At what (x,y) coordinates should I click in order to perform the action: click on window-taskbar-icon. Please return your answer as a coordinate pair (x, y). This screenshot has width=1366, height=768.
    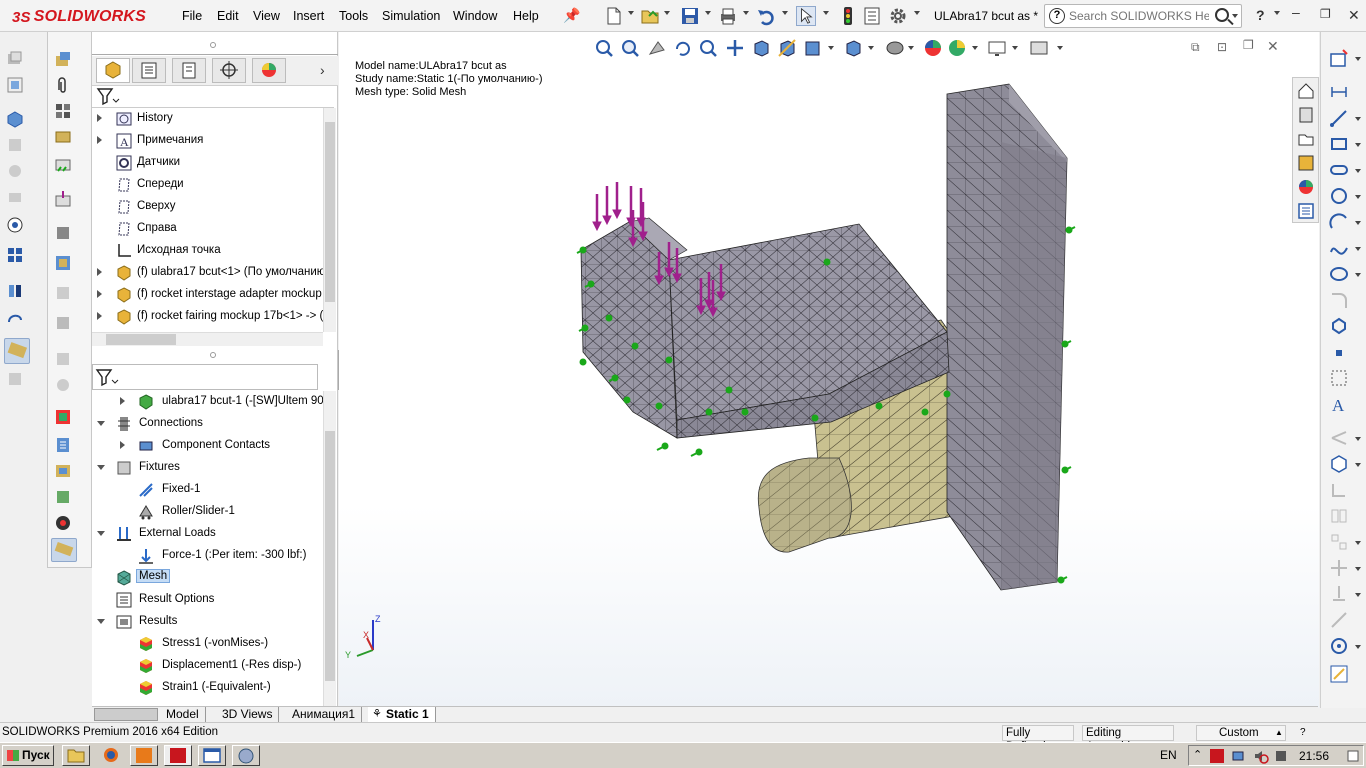
    Looking at the image, I should click on (212, 755).